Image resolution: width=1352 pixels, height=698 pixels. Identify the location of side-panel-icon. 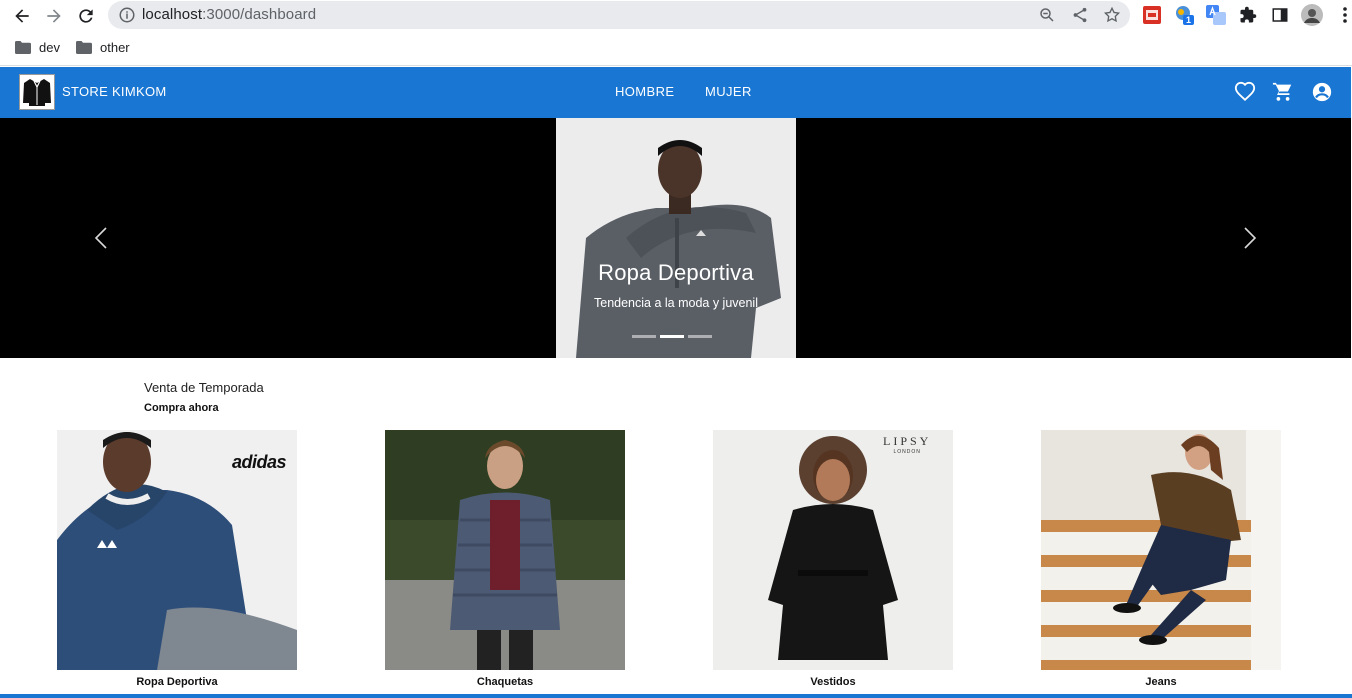
(1280, 15).